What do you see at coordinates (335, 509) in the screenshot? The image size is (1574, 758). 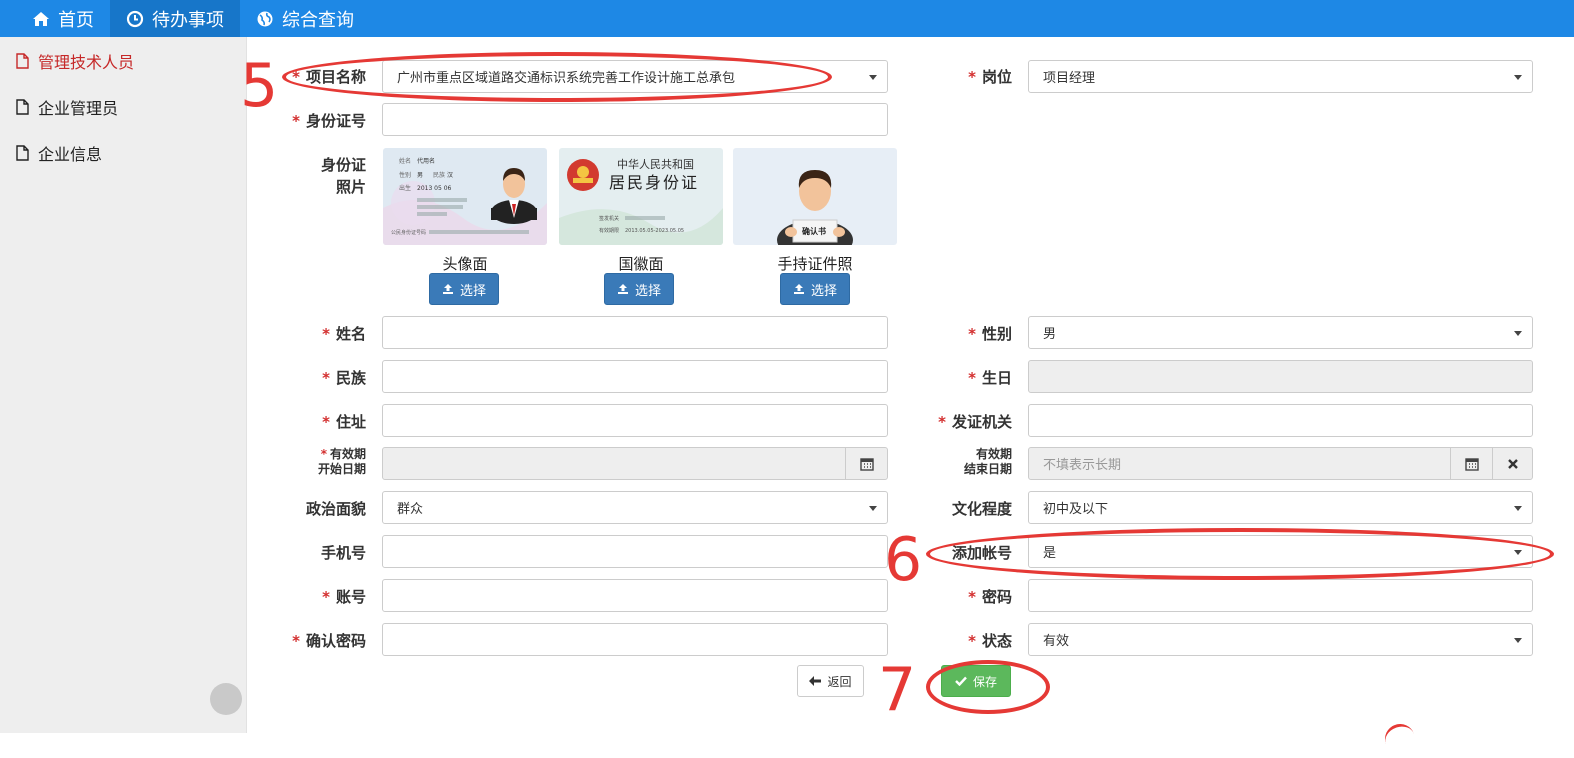 I see `political-label: 政治面貌` at bounding box center [335, 509].